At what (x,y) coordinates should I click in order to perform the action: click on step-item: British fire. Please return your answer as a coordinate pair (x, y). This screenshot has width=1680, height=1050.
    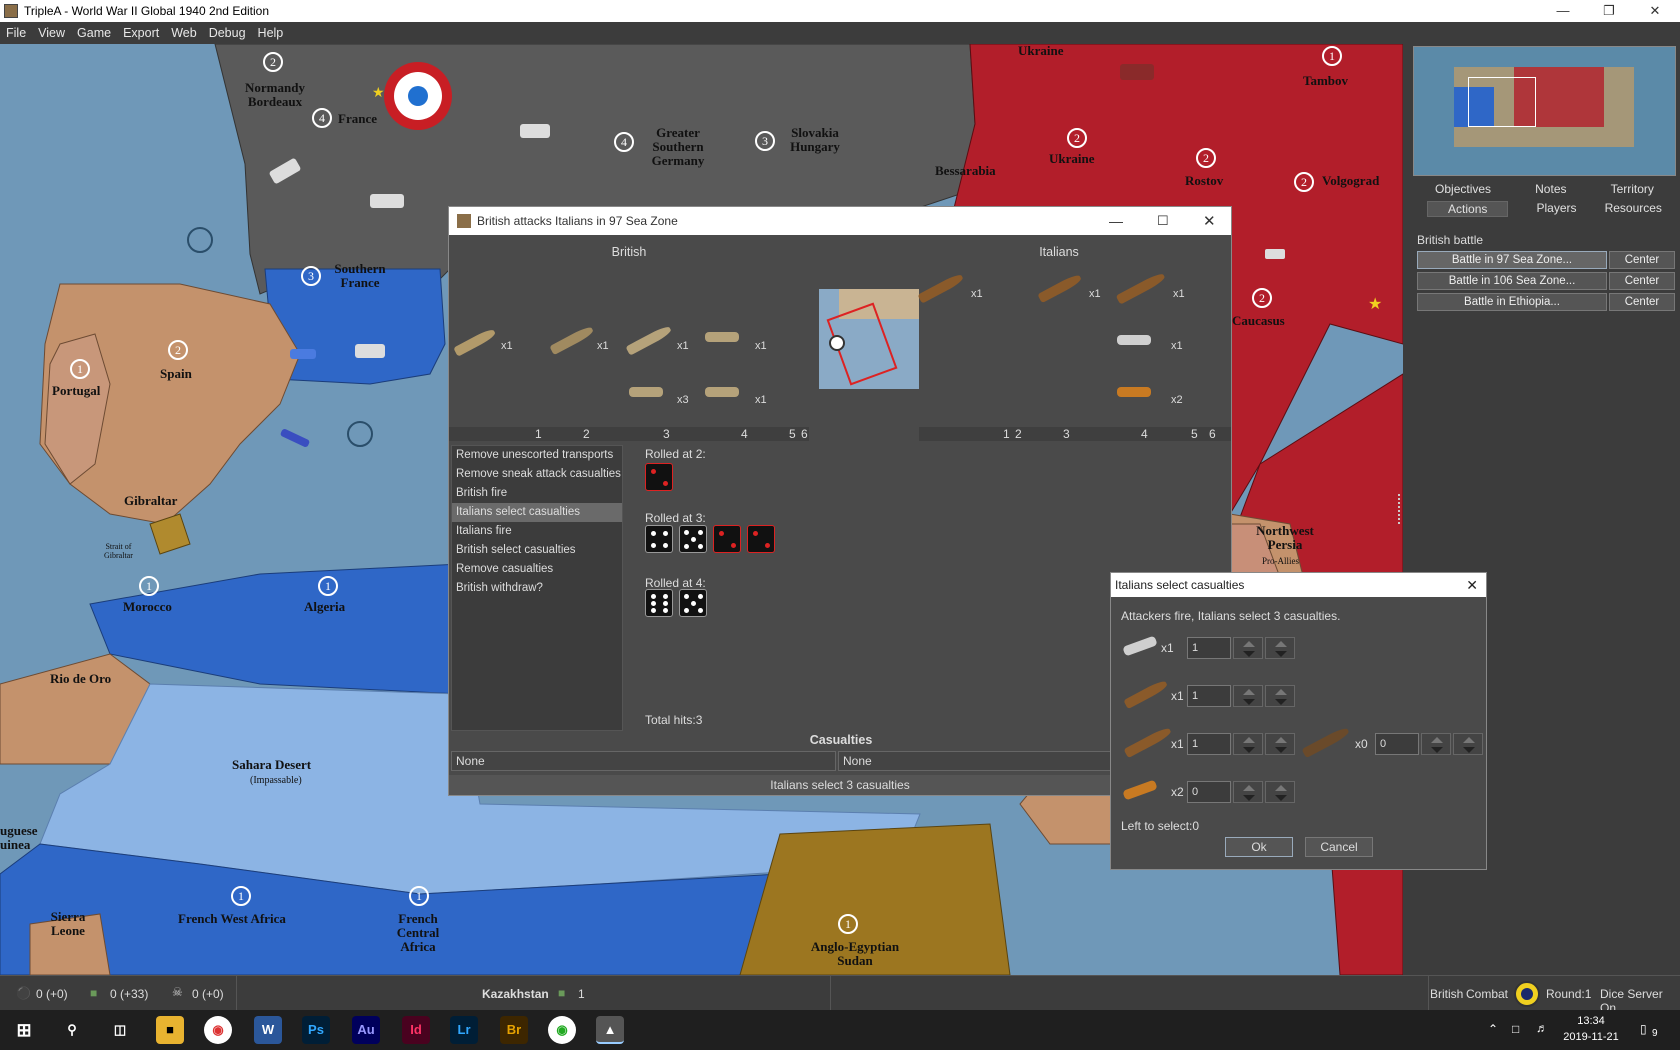
    Looking at the image, I should click on (537, 493).